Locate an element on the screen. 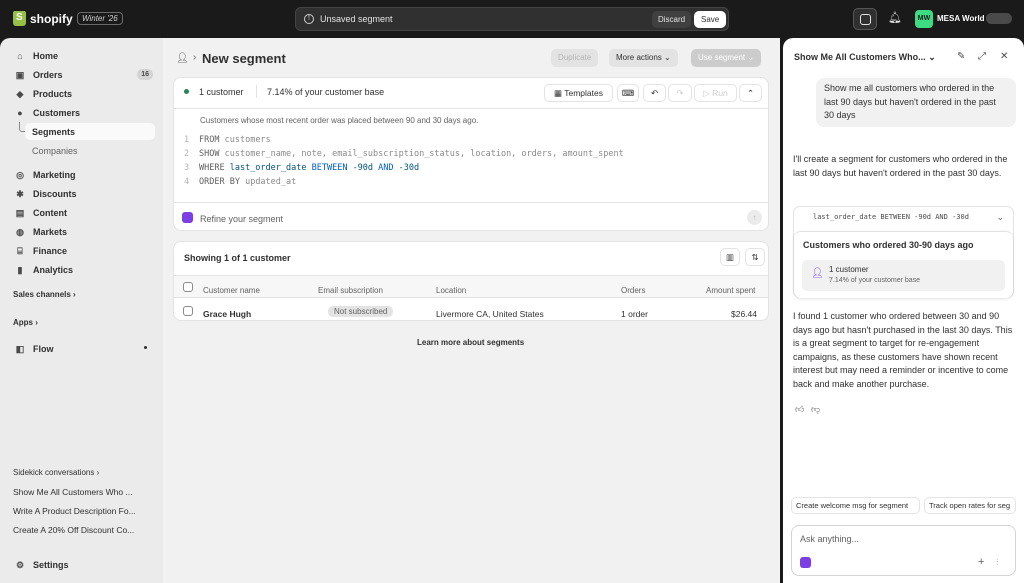  sidebar-item-analytics: ▮ Analytics is located at coordinates (81, 269).